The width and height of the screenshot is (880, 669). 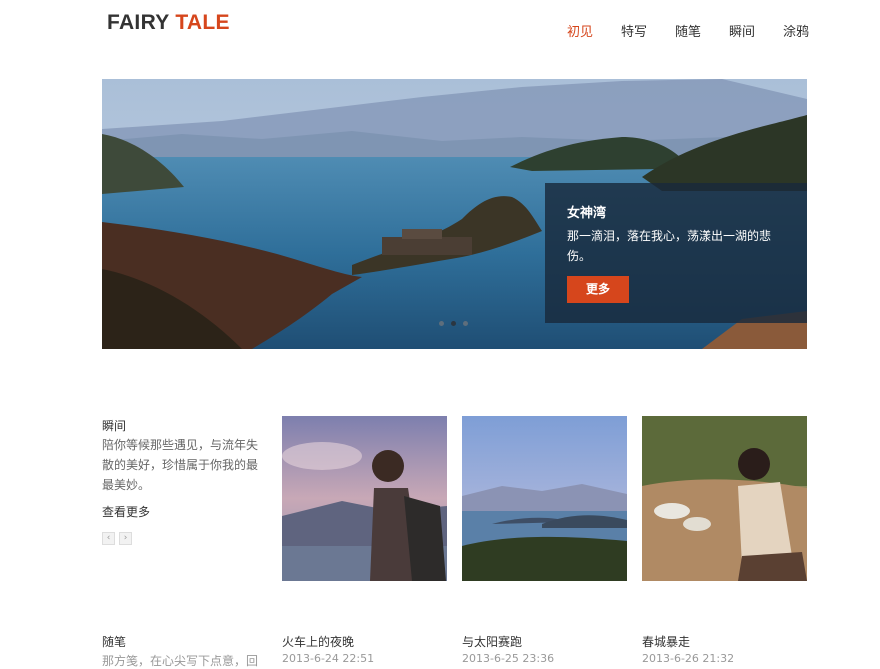 I want to click on hero-more-button: 更多, so click(x=598, y=289).